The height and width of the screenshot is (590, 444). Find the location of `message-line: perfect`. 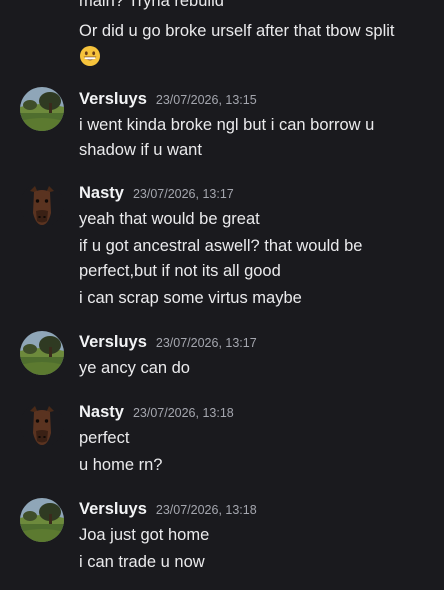

message-line: perfect is located at coordinates (104, 438).